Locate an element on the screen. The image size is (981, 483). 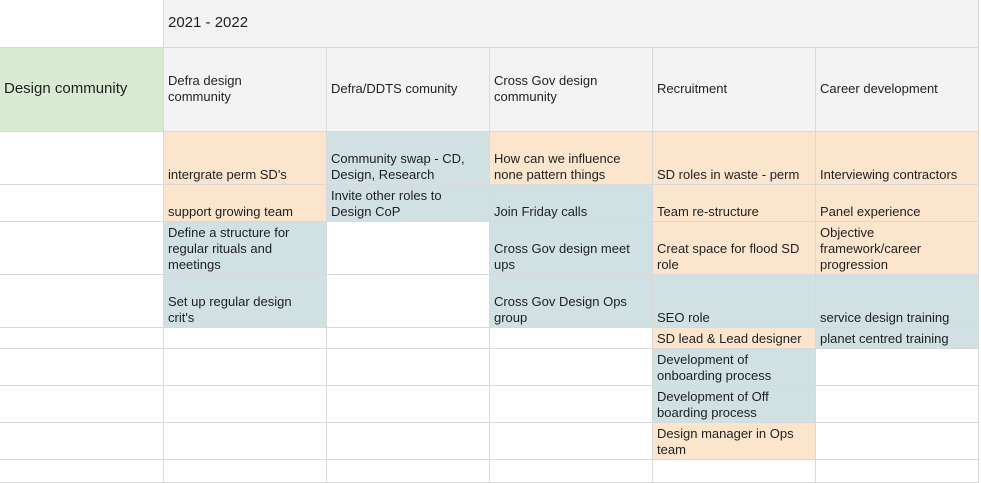
list-item: Panel experience is located at coordinates (897, 203).